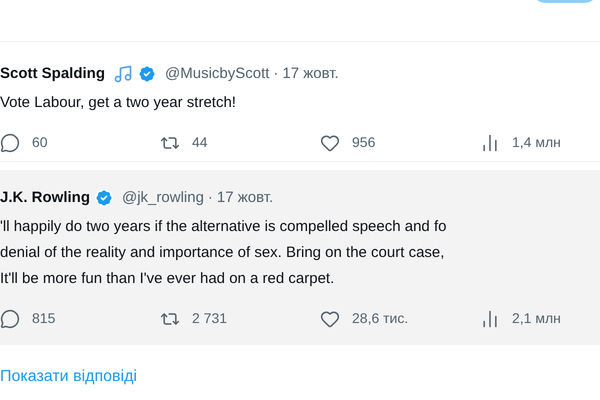 The height and width of the screenshot is (400, 600). What do you see at coordinates (80, 318) in the screenshot?
I see `reply-button: 815` at bounding box center [80, 318].